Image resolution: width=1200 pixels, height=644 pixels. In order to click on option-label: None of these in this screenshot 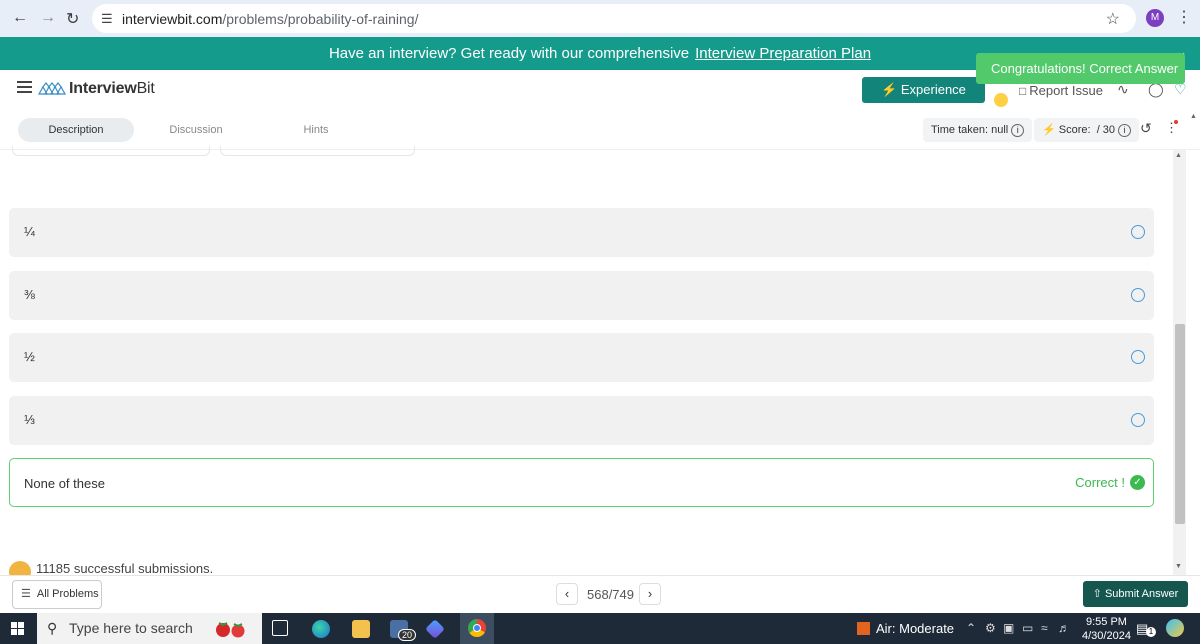, I will do `click(64, 483)`.